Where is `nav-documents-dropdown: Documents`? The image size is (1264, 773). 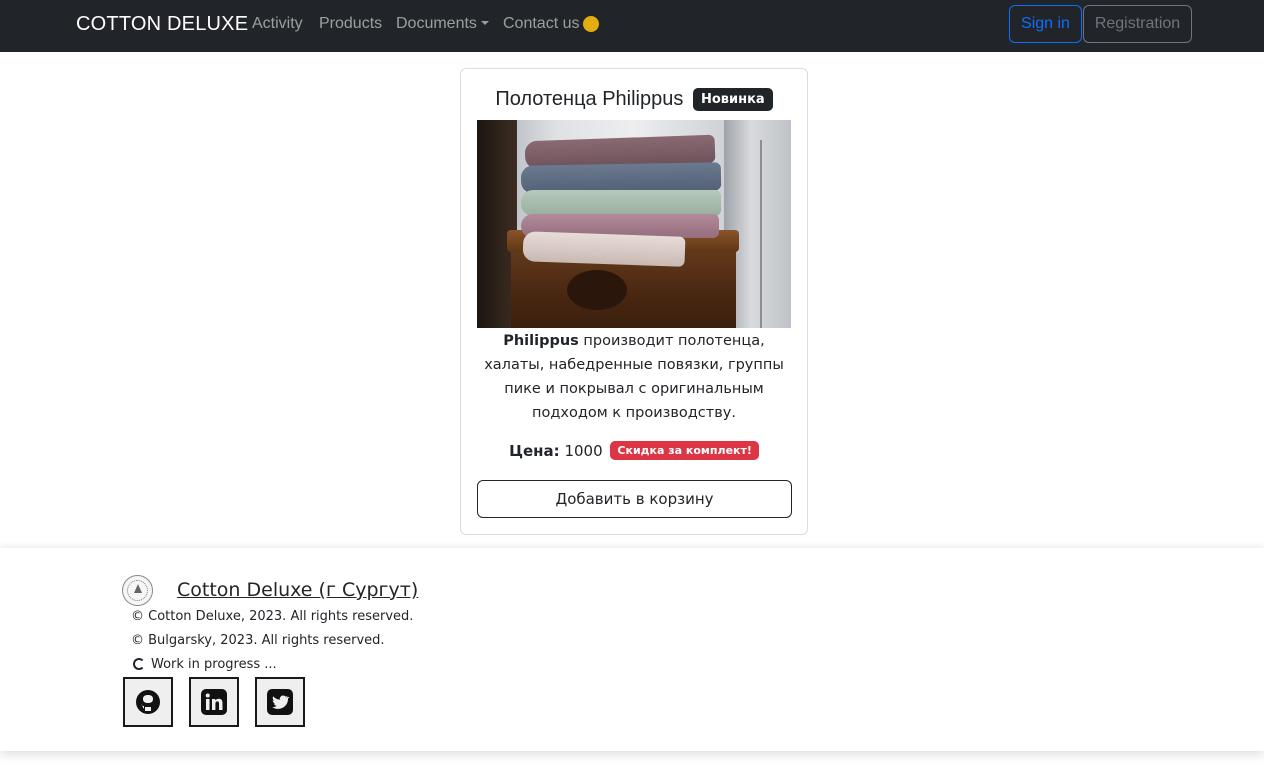
nav-documents-dropdown: Documents is located at coordinates (442, 24).